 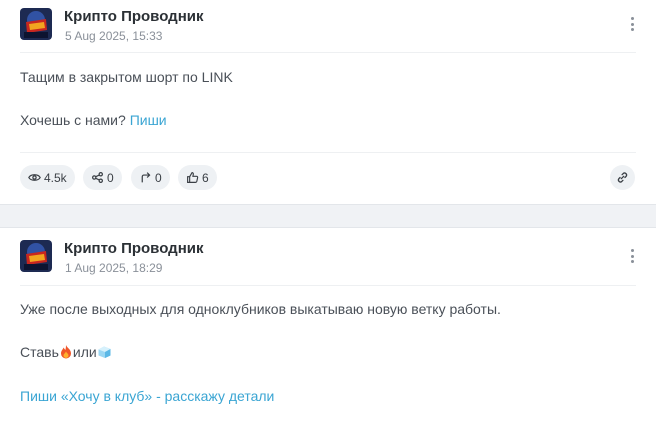 I want to click on fire-emoji, so click(x=65, y=352).